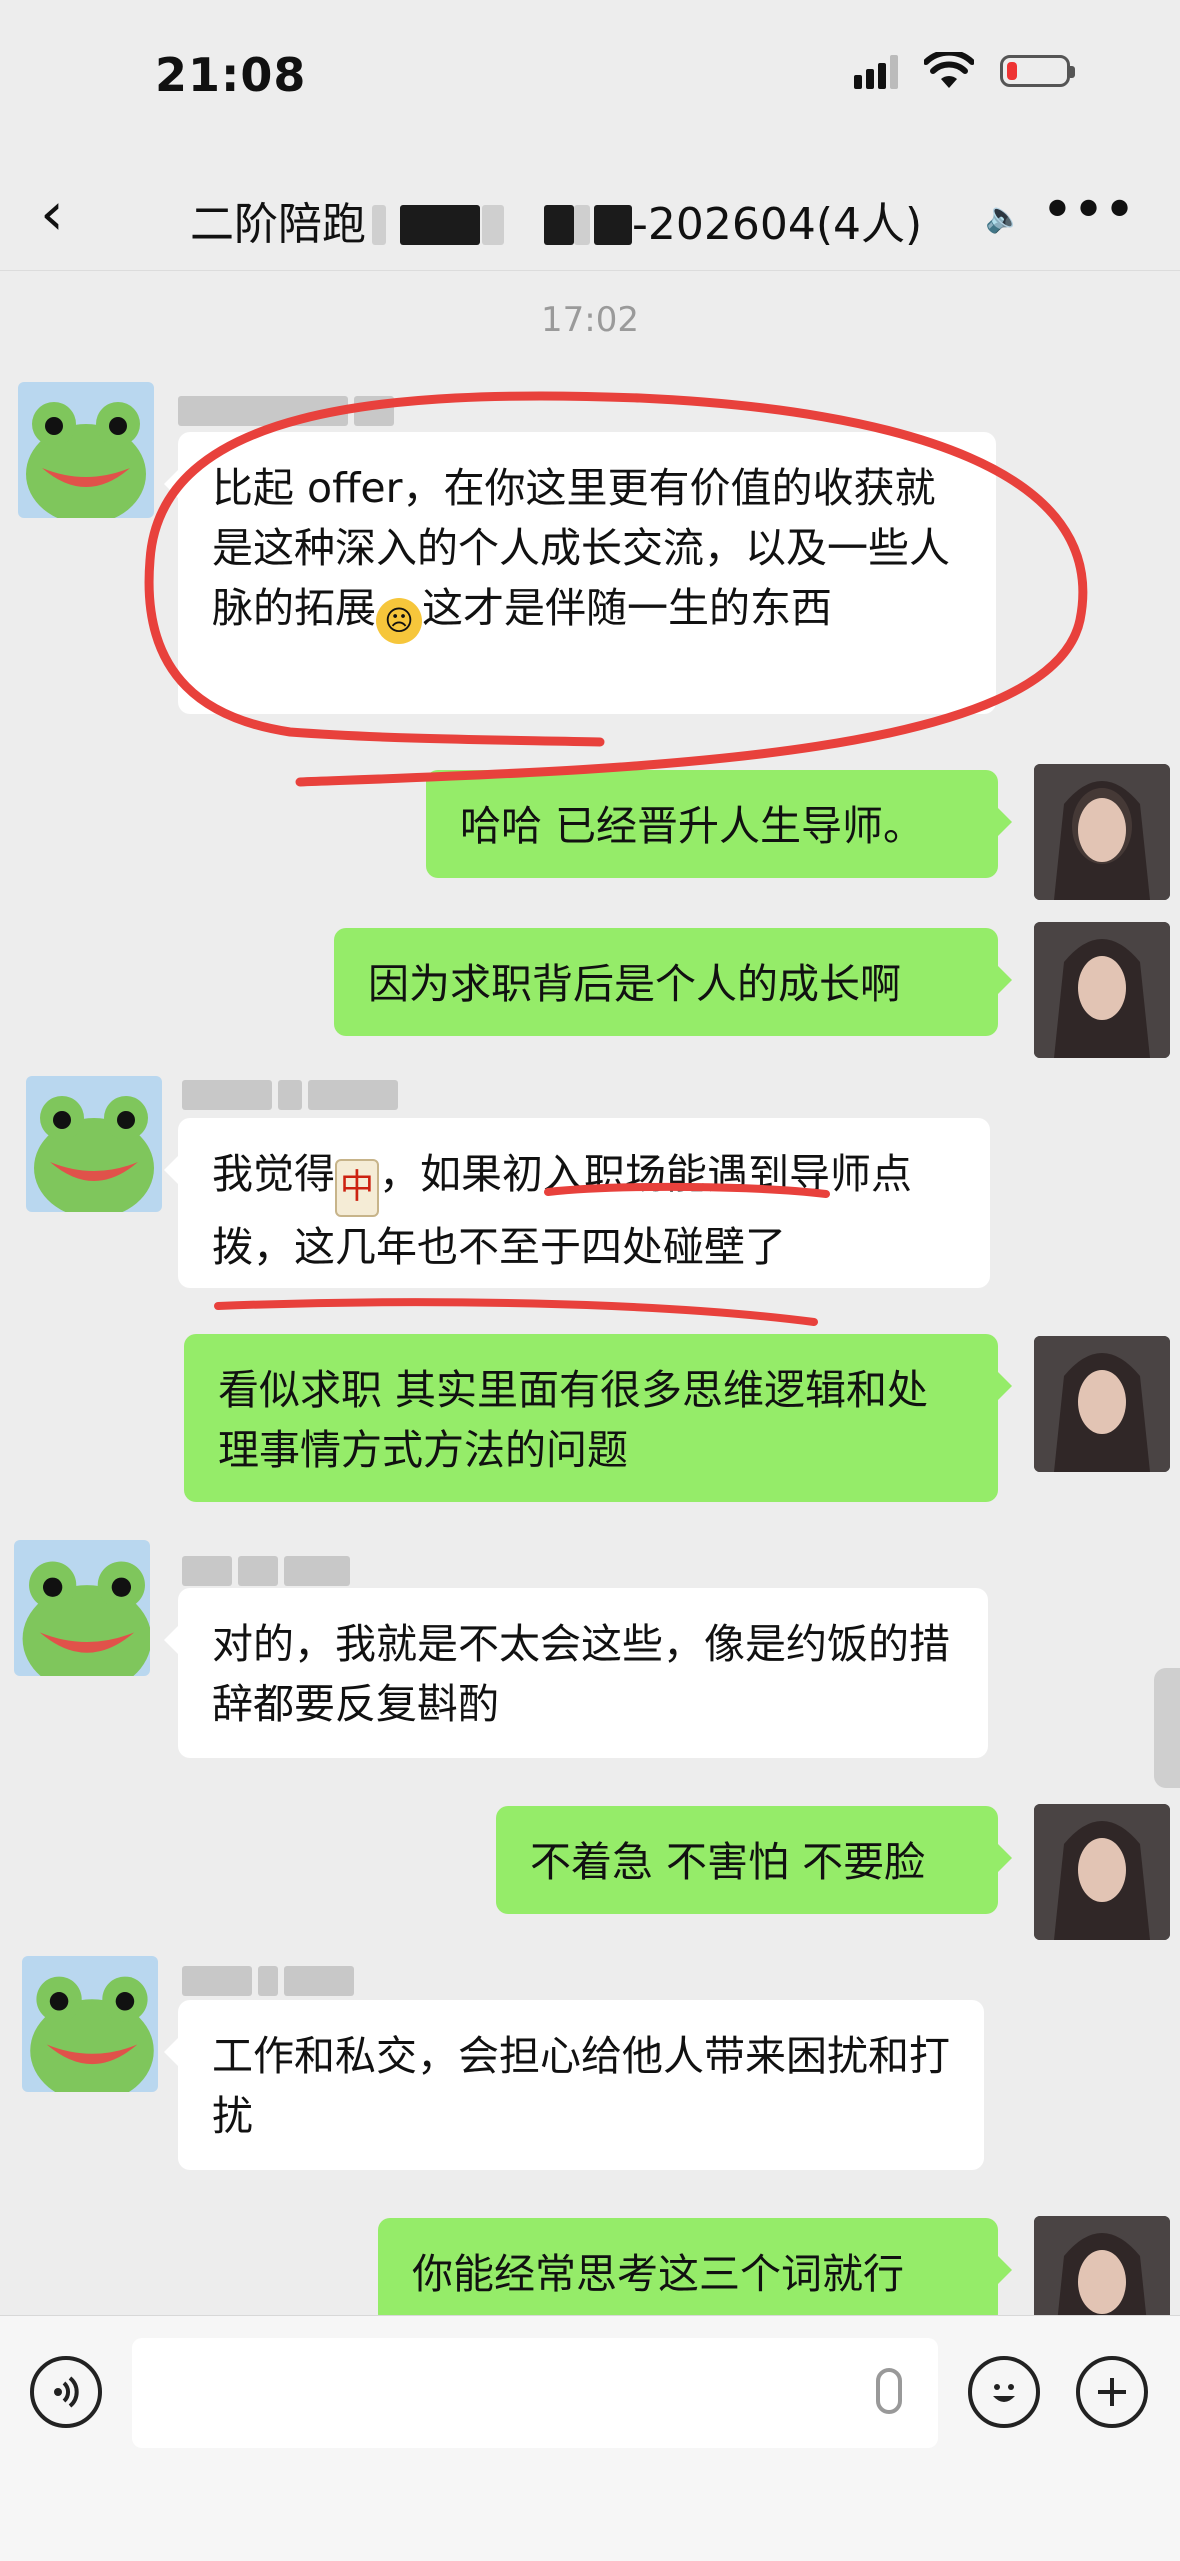  I want to click on more-options-icon: •••, so click(1088, 210).